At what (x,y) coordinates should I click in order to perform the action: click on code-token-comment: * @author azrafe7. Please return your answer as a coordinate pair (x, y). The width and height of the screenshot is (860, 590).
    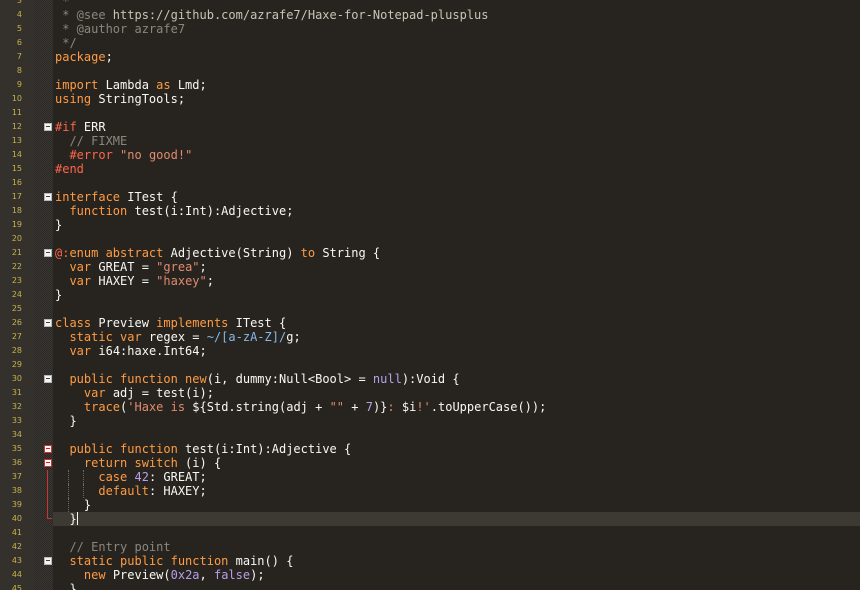
    Looking at the image, I should click on (120, 29).